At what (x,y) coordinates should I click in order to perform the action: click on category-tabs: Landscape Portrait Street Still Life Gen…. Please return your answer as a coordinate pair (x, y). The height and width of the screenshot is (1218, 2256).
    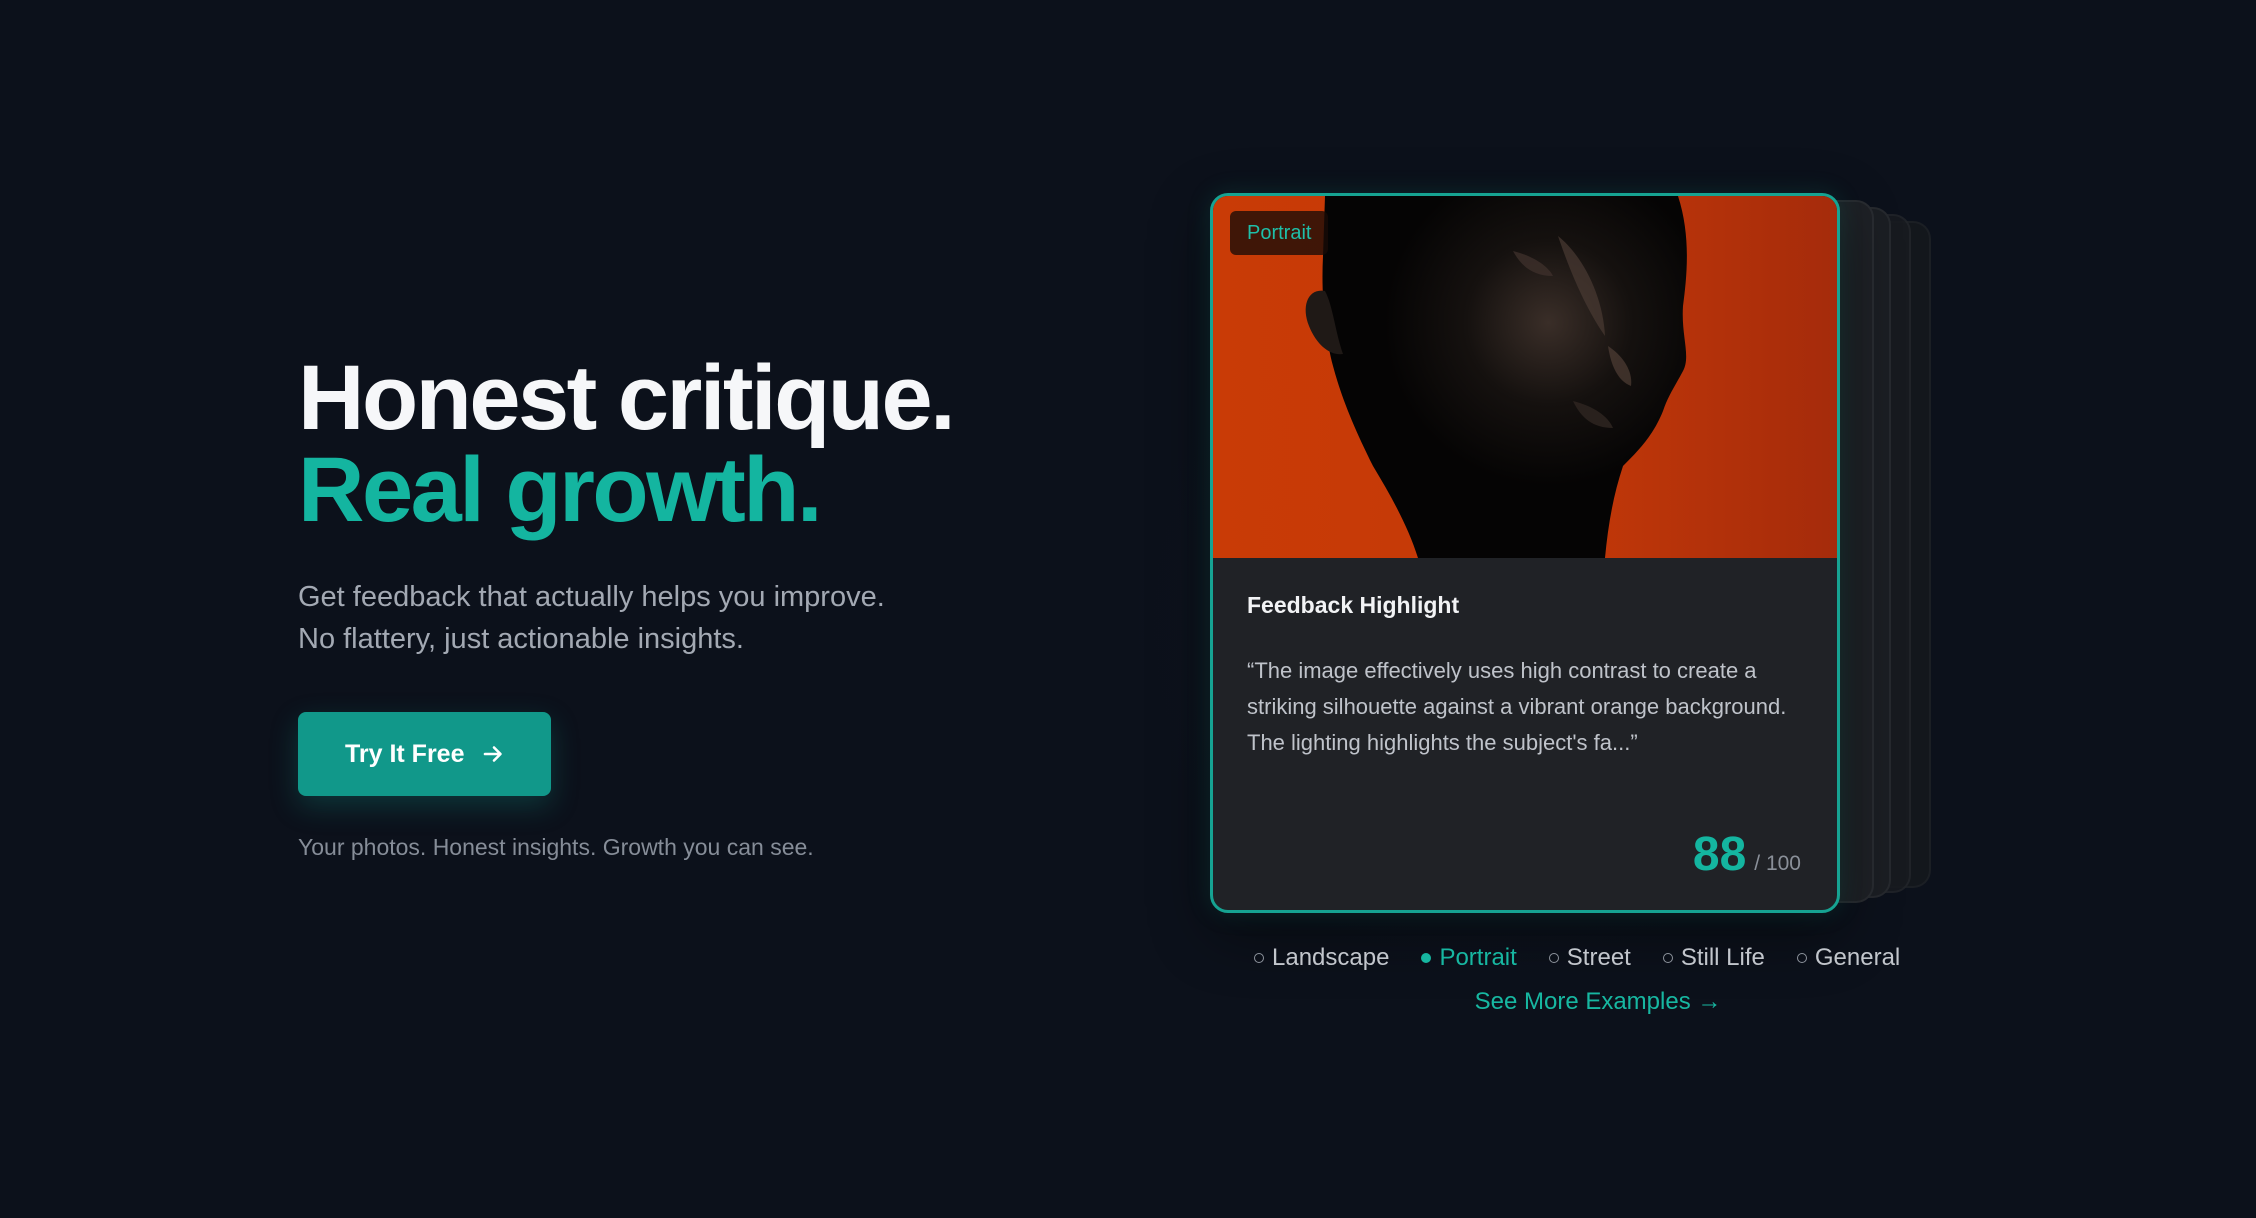
    Looking at the image, I should click on (1577, 958).